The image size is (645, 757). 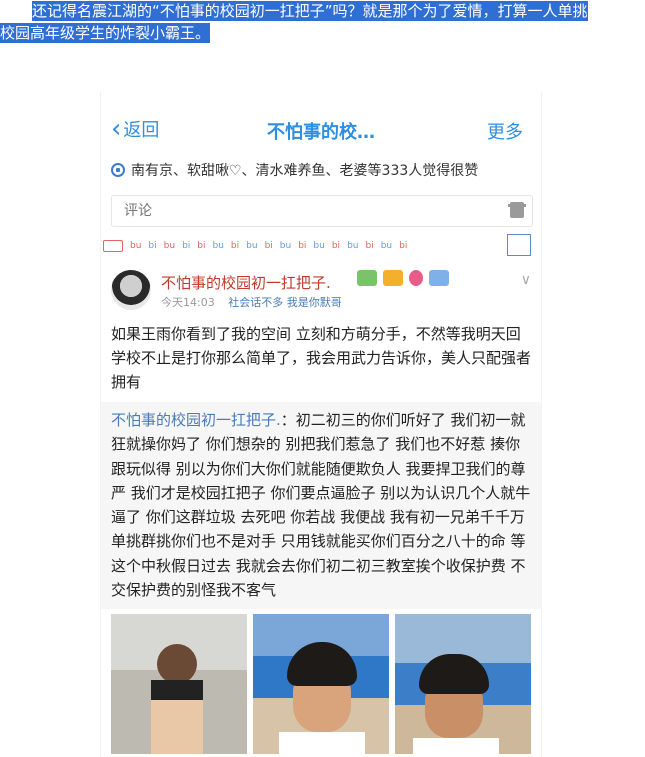 I want to click on caption-line-1: 还记得名震江湖的“不怕事的校园初一扛把子”吗？就是那个为了爱情，打算一人单挑, so click(x=310, y=11).